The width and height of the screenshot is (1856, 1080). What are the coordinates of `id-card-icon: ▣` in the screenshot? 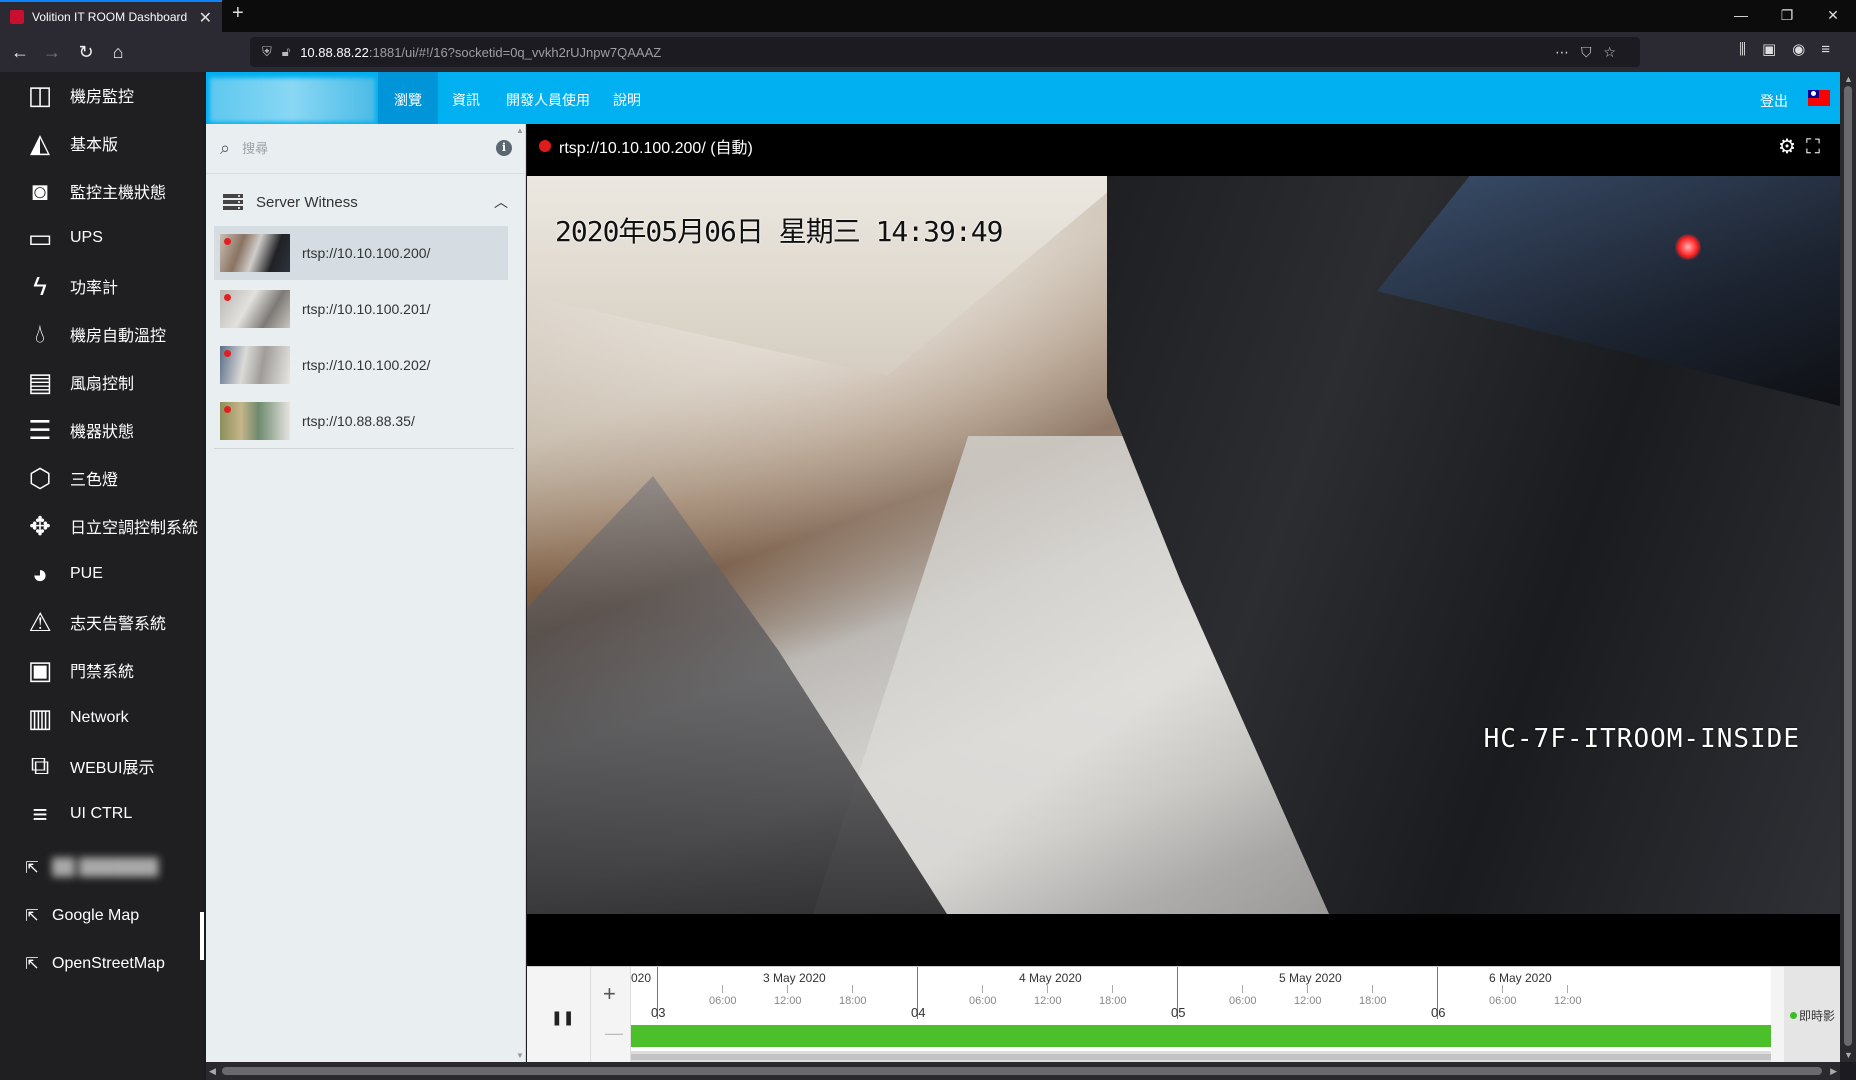 It's located at (40, 669).